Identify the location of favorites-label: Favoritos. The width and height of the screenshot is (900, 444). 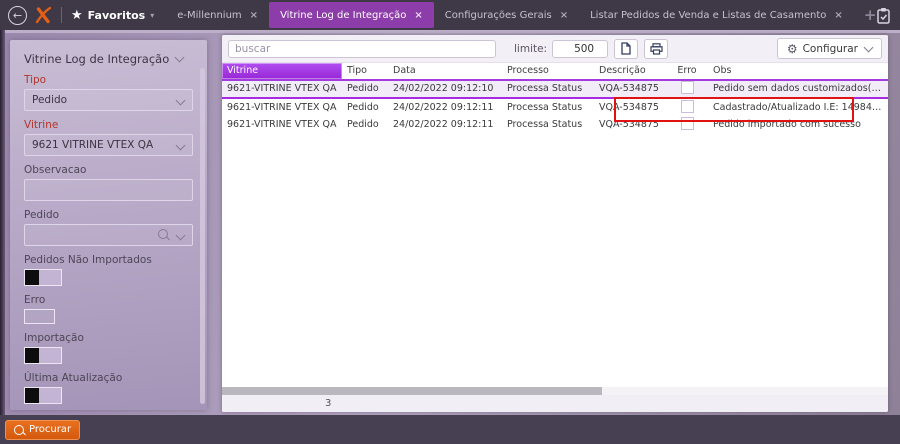
(116, 15).